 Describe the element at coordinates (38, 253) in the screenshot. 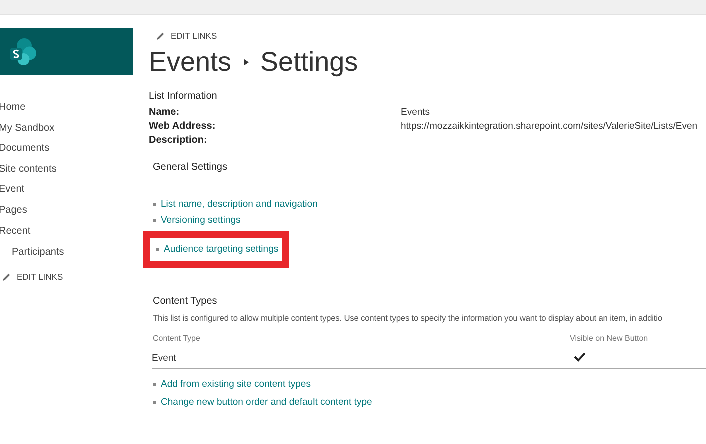

I see `nav-link: Participants` at that location.